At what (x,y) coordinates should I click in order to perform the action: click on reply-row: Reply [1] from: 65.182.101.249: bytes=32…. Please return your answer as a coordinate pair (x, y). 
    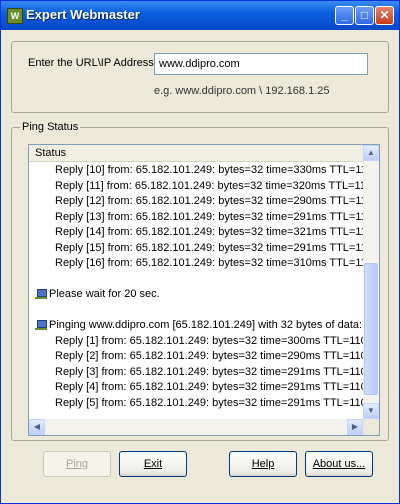
    Looking at the image, I should click on (196, 342).